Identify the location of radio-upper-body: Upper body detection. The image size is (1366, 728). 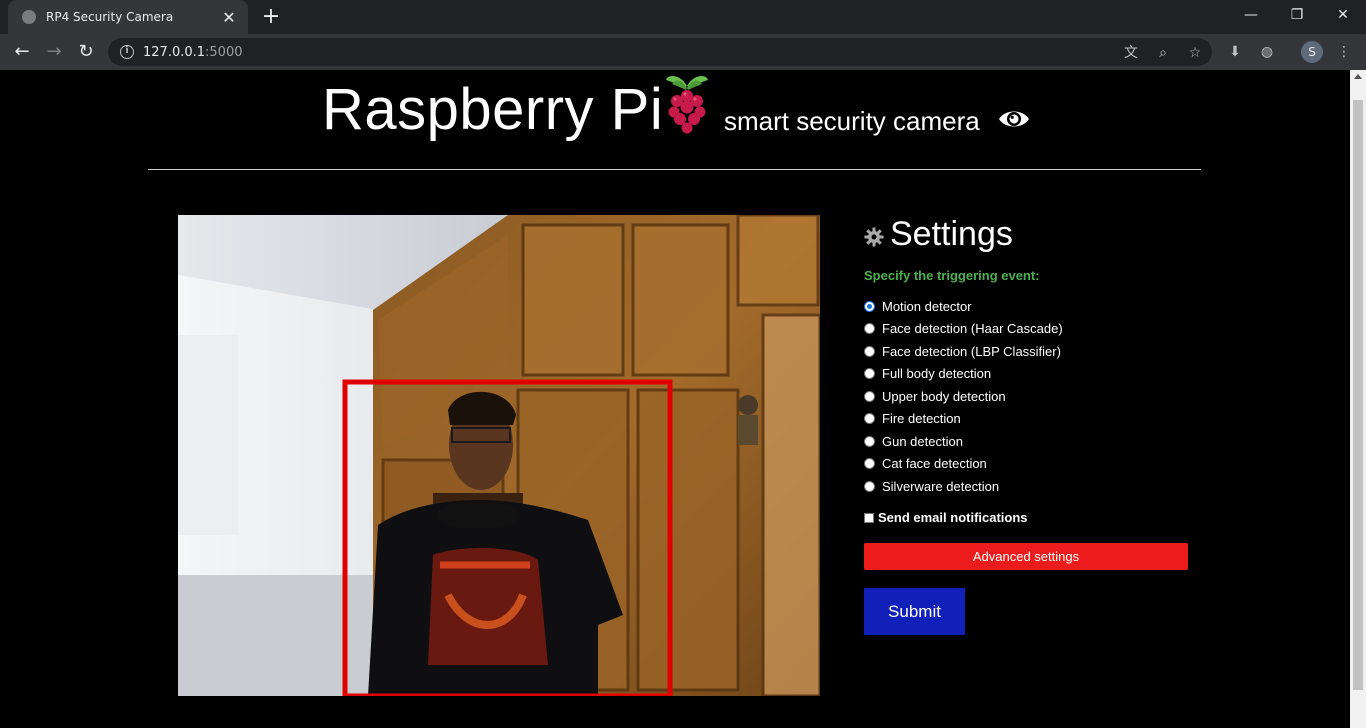
(1029, 396).